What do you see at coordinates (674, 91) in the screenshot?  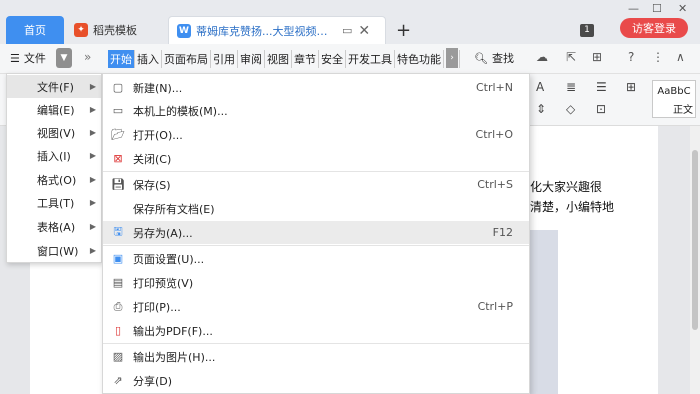 I see `style-sample: AaBbC` at bounding box center [674, 91].